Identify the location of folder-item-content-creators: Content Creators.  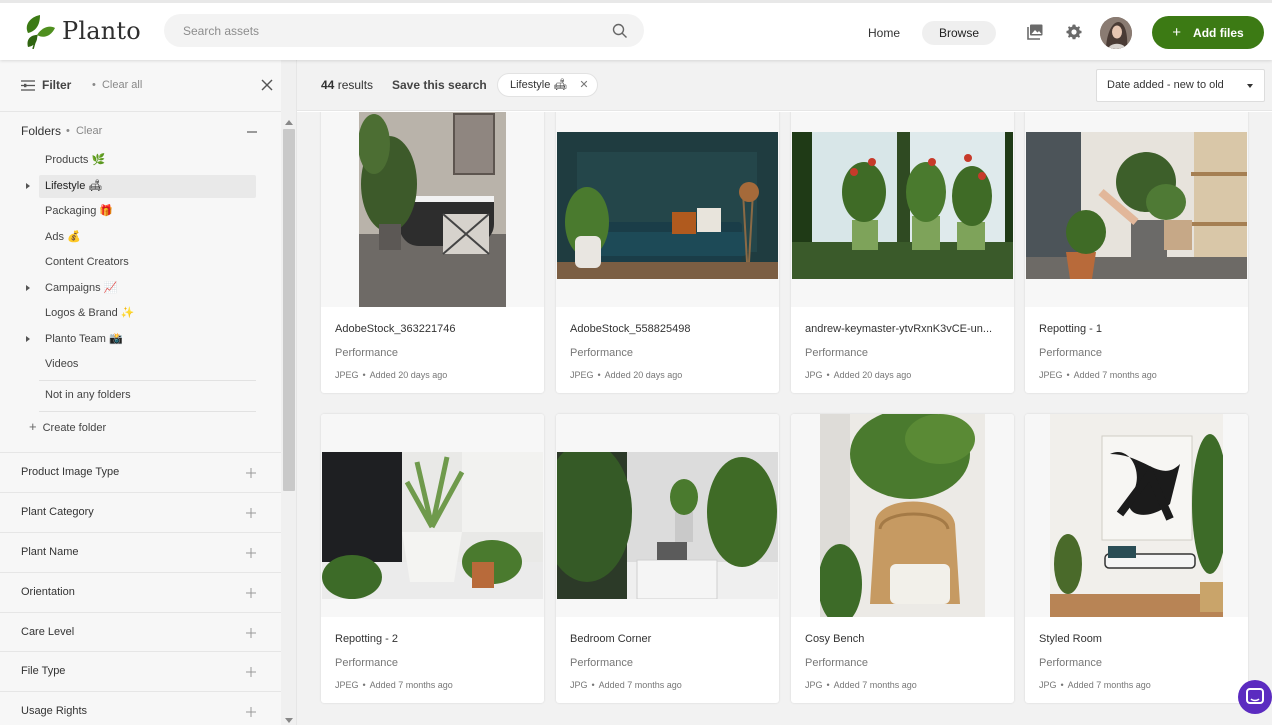
(147, 262).